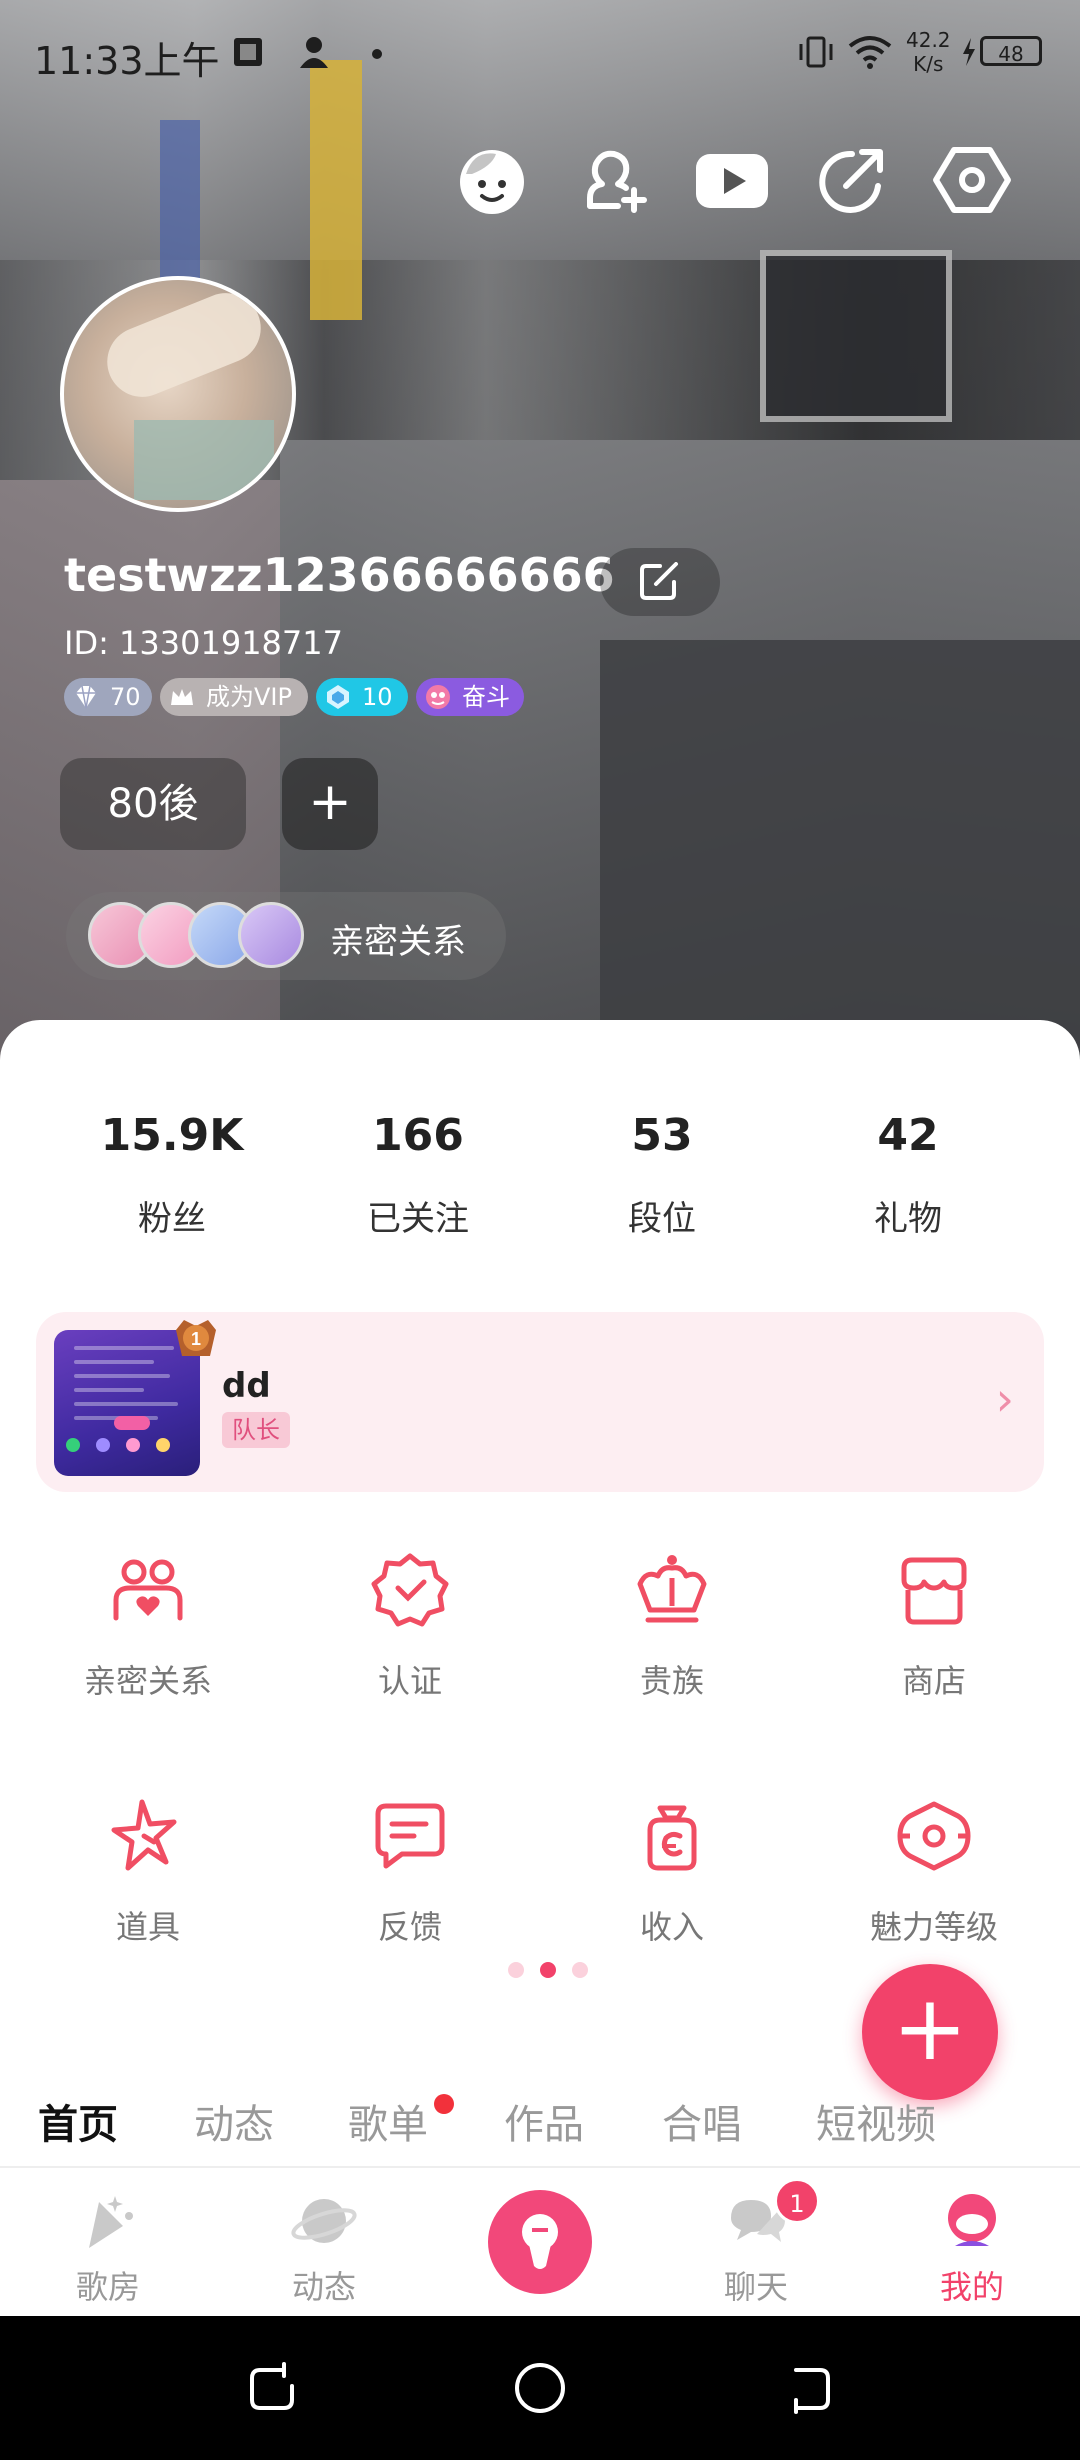 This screenshot has height=2460, width=1080. What do you see at coordinates (971, 2287) in the screenshot?
I see `nav-me-label: 我的` at bounding box center [971, 2287].